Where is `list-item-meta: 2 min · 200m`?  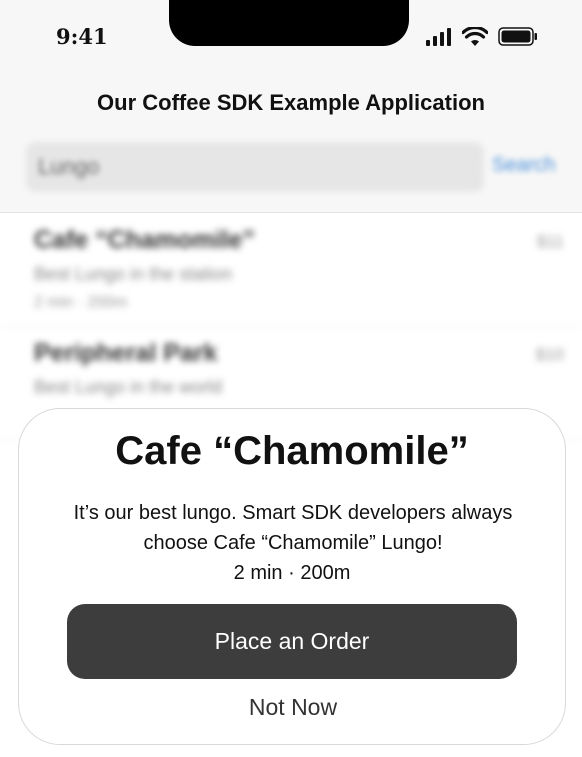 list-item-meta: 2 min · 200m is located at coordinates (81, 302).